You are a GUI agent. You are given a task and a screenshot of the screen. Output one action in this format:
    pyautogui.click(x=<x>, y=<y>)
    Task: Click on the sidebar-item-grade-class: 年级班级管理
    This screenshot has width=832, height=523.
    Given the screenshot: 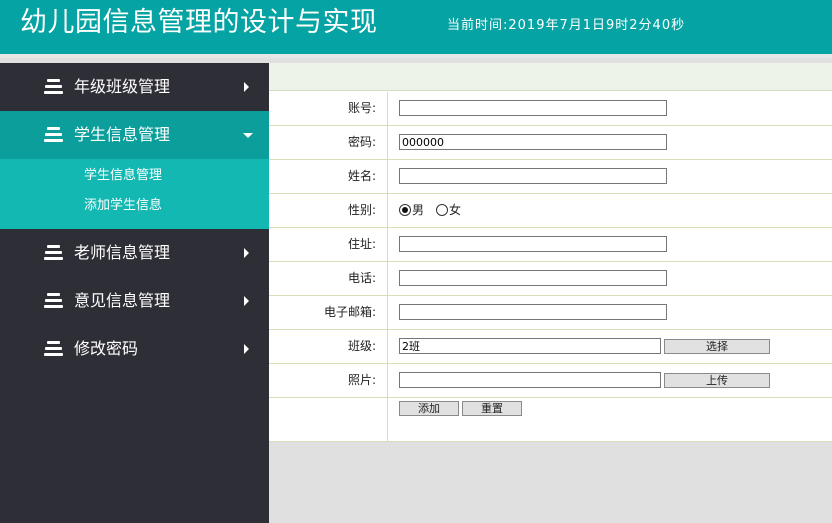 What is the action you would take?
    pyautogui.click(x=134, y=87)
    